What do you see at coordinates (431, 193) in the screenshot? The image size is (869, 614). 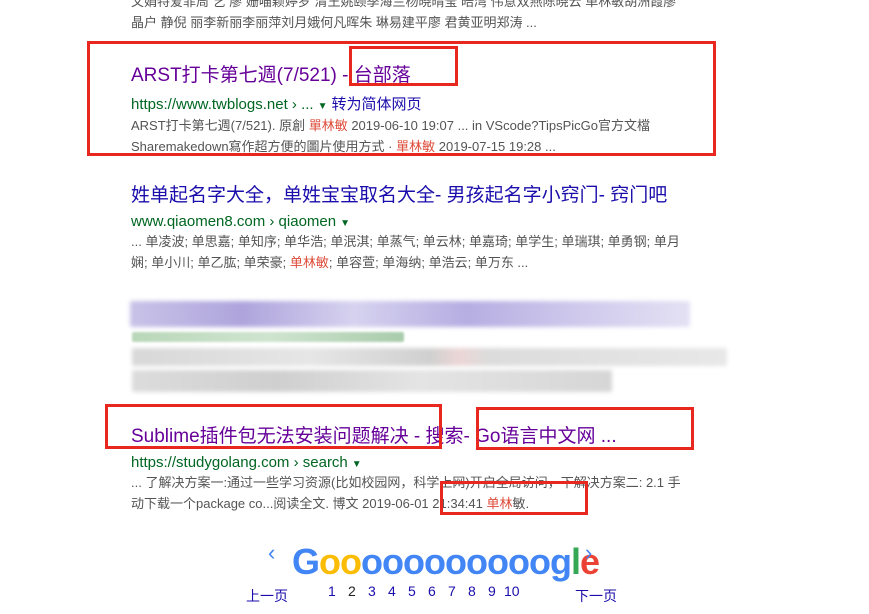 I see `result-title-link: 姓单起名字大全，单姓宝宝取名大全- 男孩起名字小窍门- 窍门吧` at bounding box center [431, 193].